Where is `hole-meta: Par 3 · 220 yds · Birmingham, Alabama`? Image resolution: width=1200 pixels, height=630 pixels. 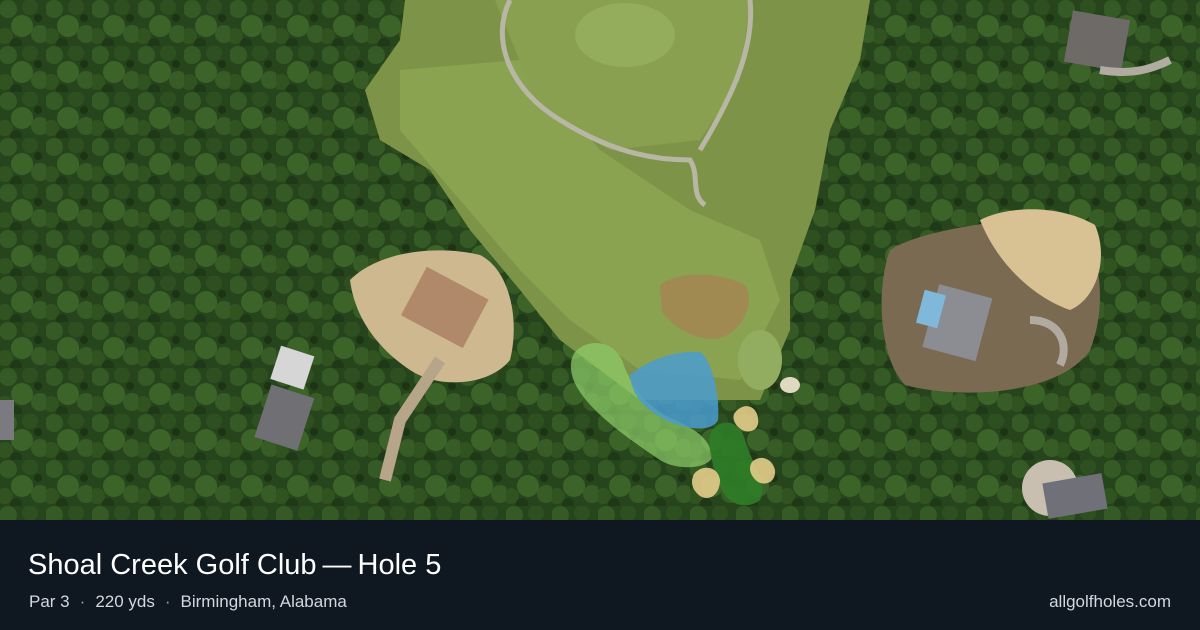
hole-meta: Par 3 · 220 yds · Birmingham, Alabama is located at coordinates (188, 602).